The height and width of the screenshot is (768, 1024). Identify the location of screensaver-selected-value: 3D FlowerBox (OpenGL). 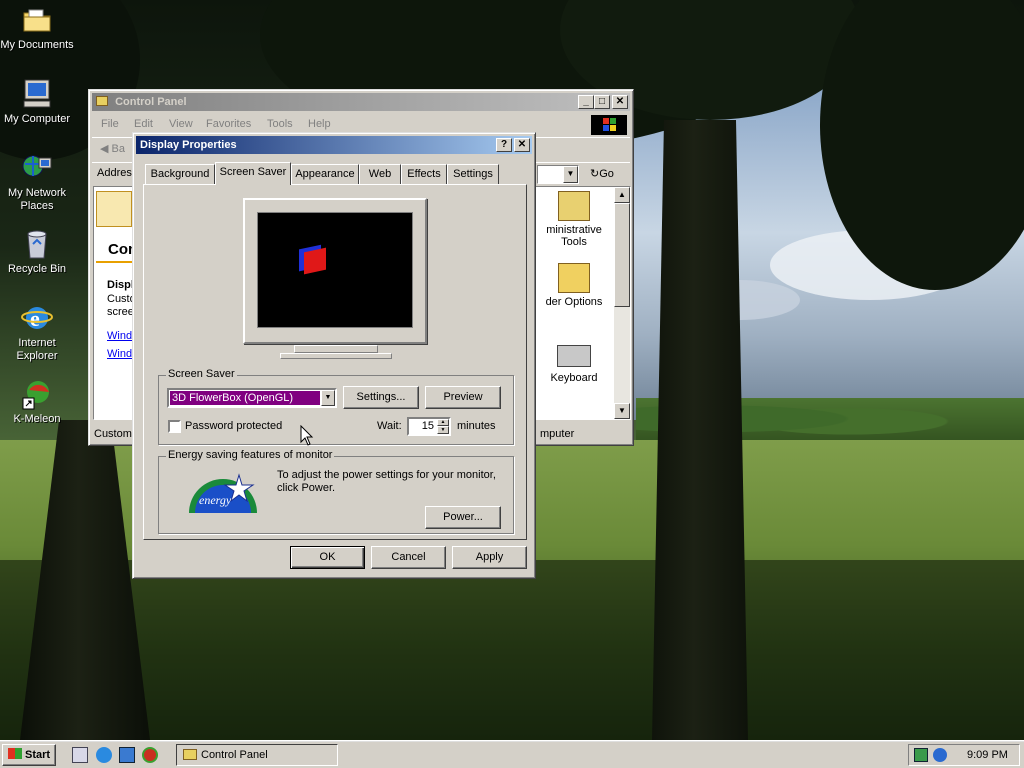
(245, 398).